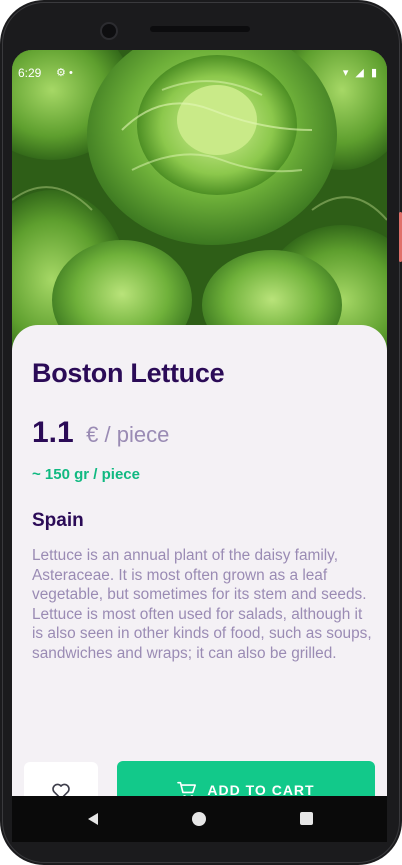 The image size is (402, 865). I want to click on home-icon, so click(199, 819).